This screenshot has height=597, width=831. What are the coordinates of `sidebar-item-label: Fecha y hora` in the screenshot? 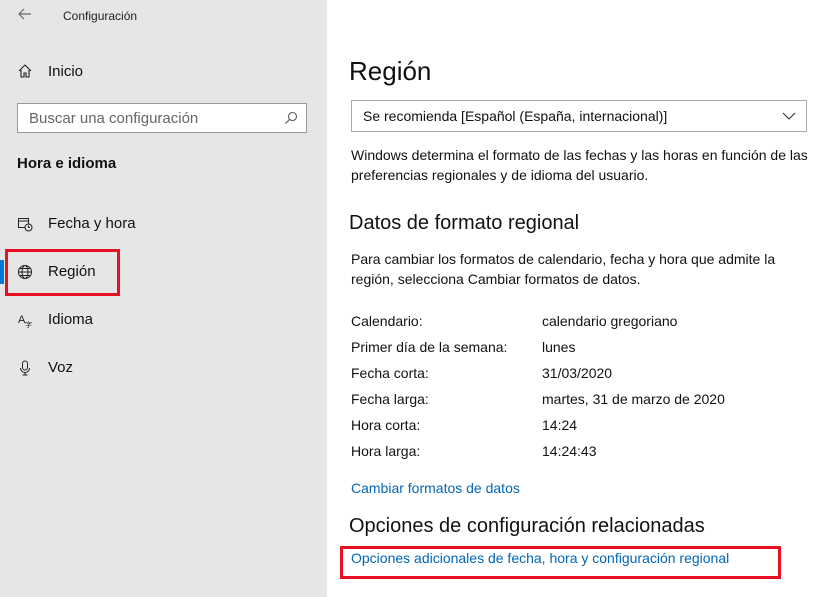 It's located at (92, 223).